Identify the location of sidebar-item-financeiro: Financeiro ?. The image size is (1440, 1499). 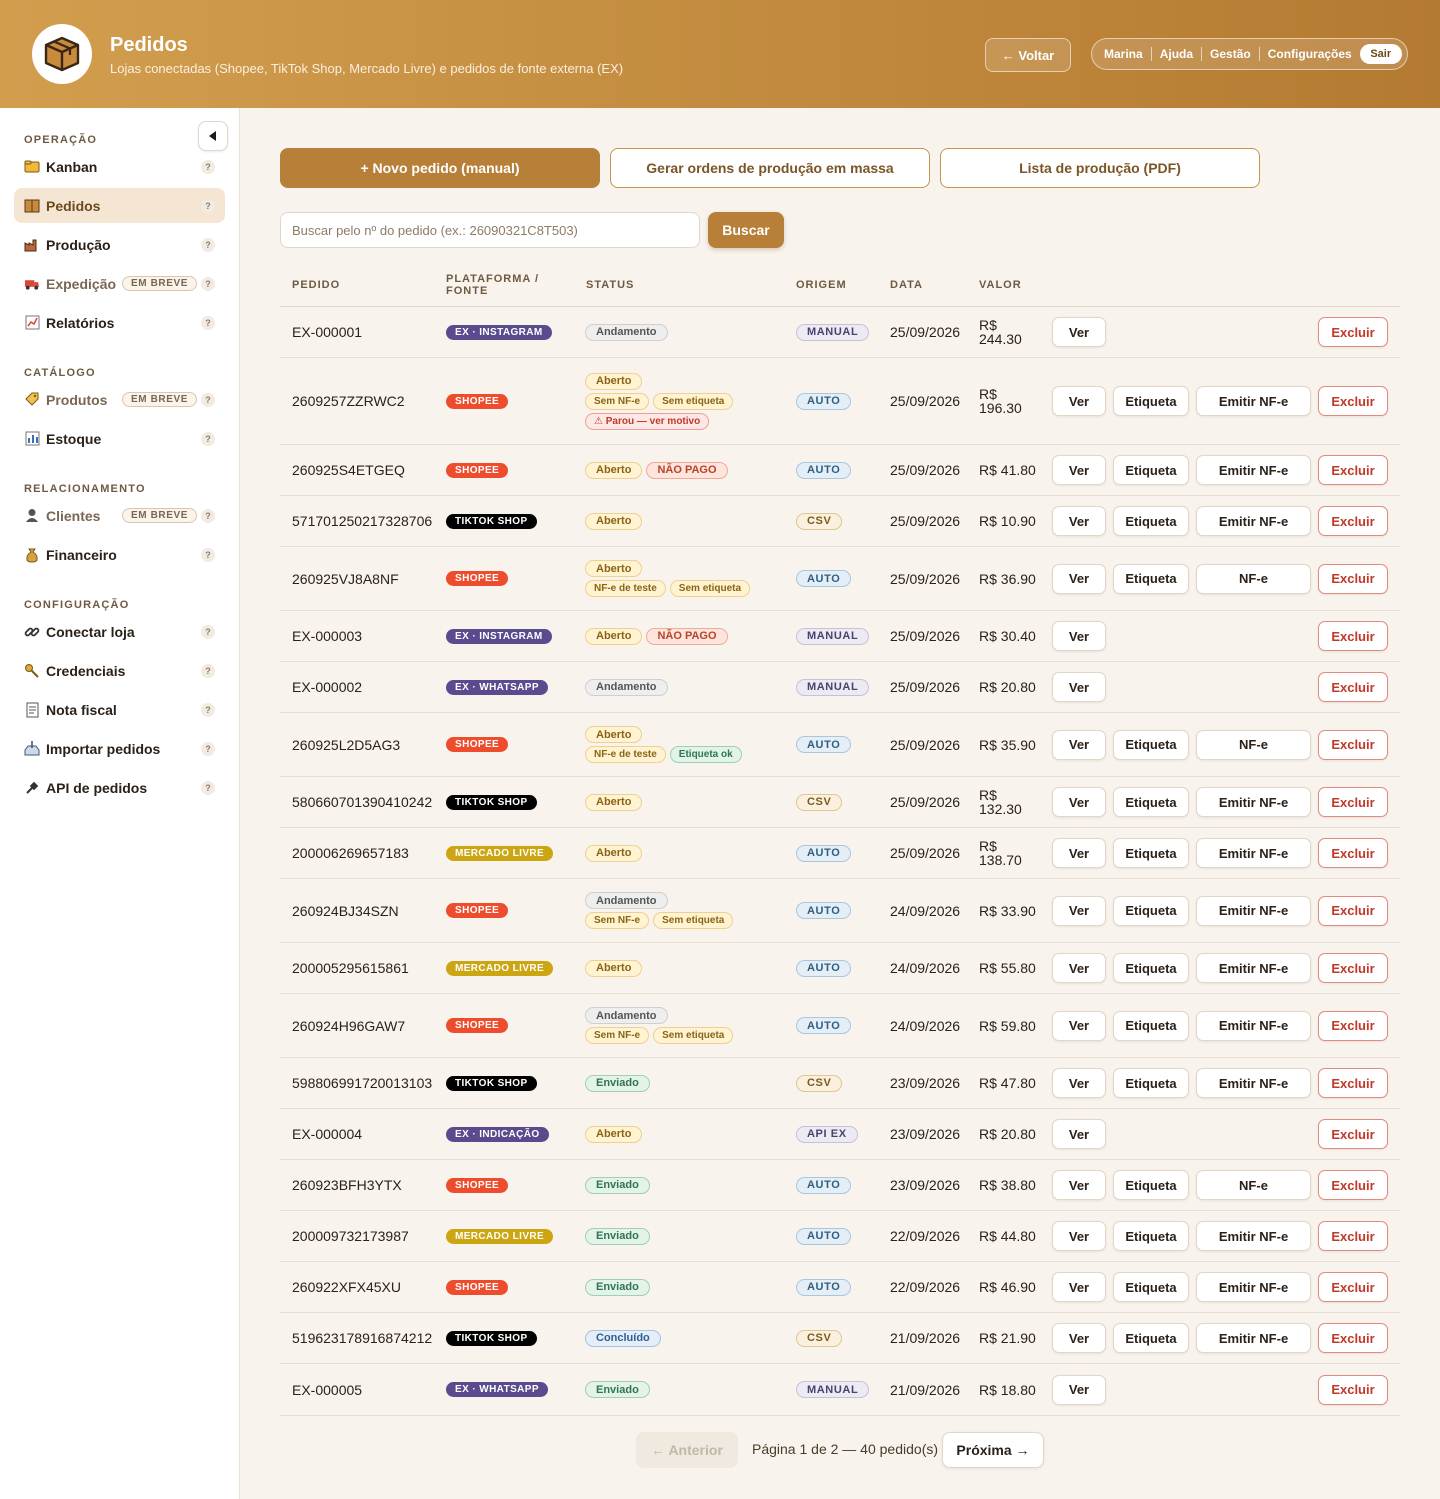
(119, 554).